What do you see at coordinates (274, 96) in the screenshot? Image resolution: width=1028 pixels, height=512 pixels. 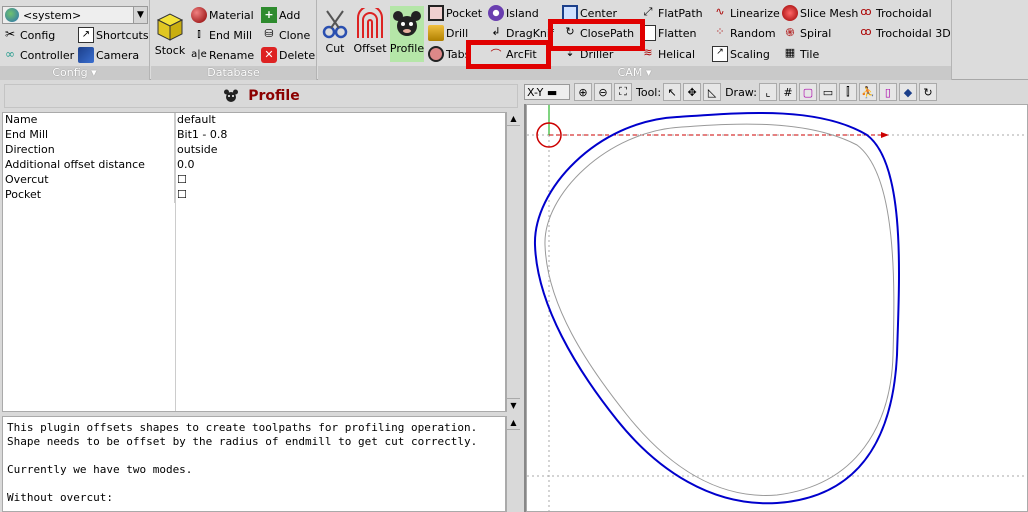 I see `panel-title: Profile` at bounding box center [274, 96].